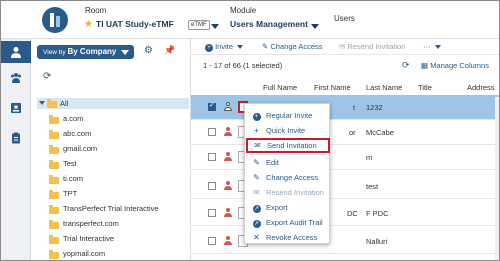  I want to click on tree-item-label: All, so click(64, 103).